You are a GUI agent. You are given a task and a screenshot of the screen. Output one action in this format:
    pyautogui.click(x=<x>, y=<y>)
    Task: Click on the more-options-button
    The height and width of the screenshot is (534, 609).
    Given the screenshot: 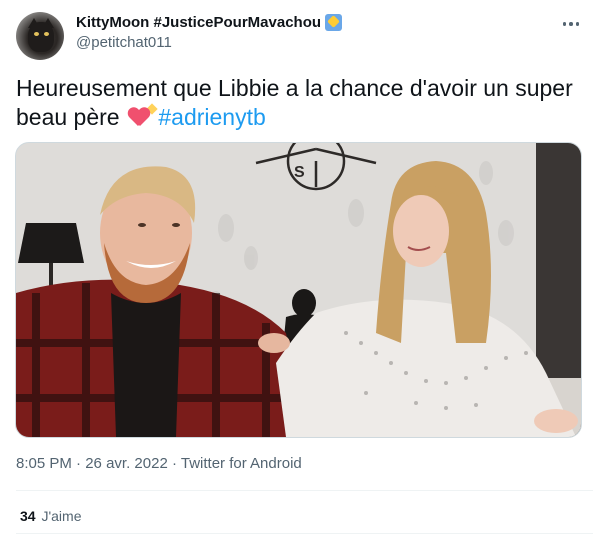 What is the action you would take?
    pyautogui.click(x=571, y=24)
    